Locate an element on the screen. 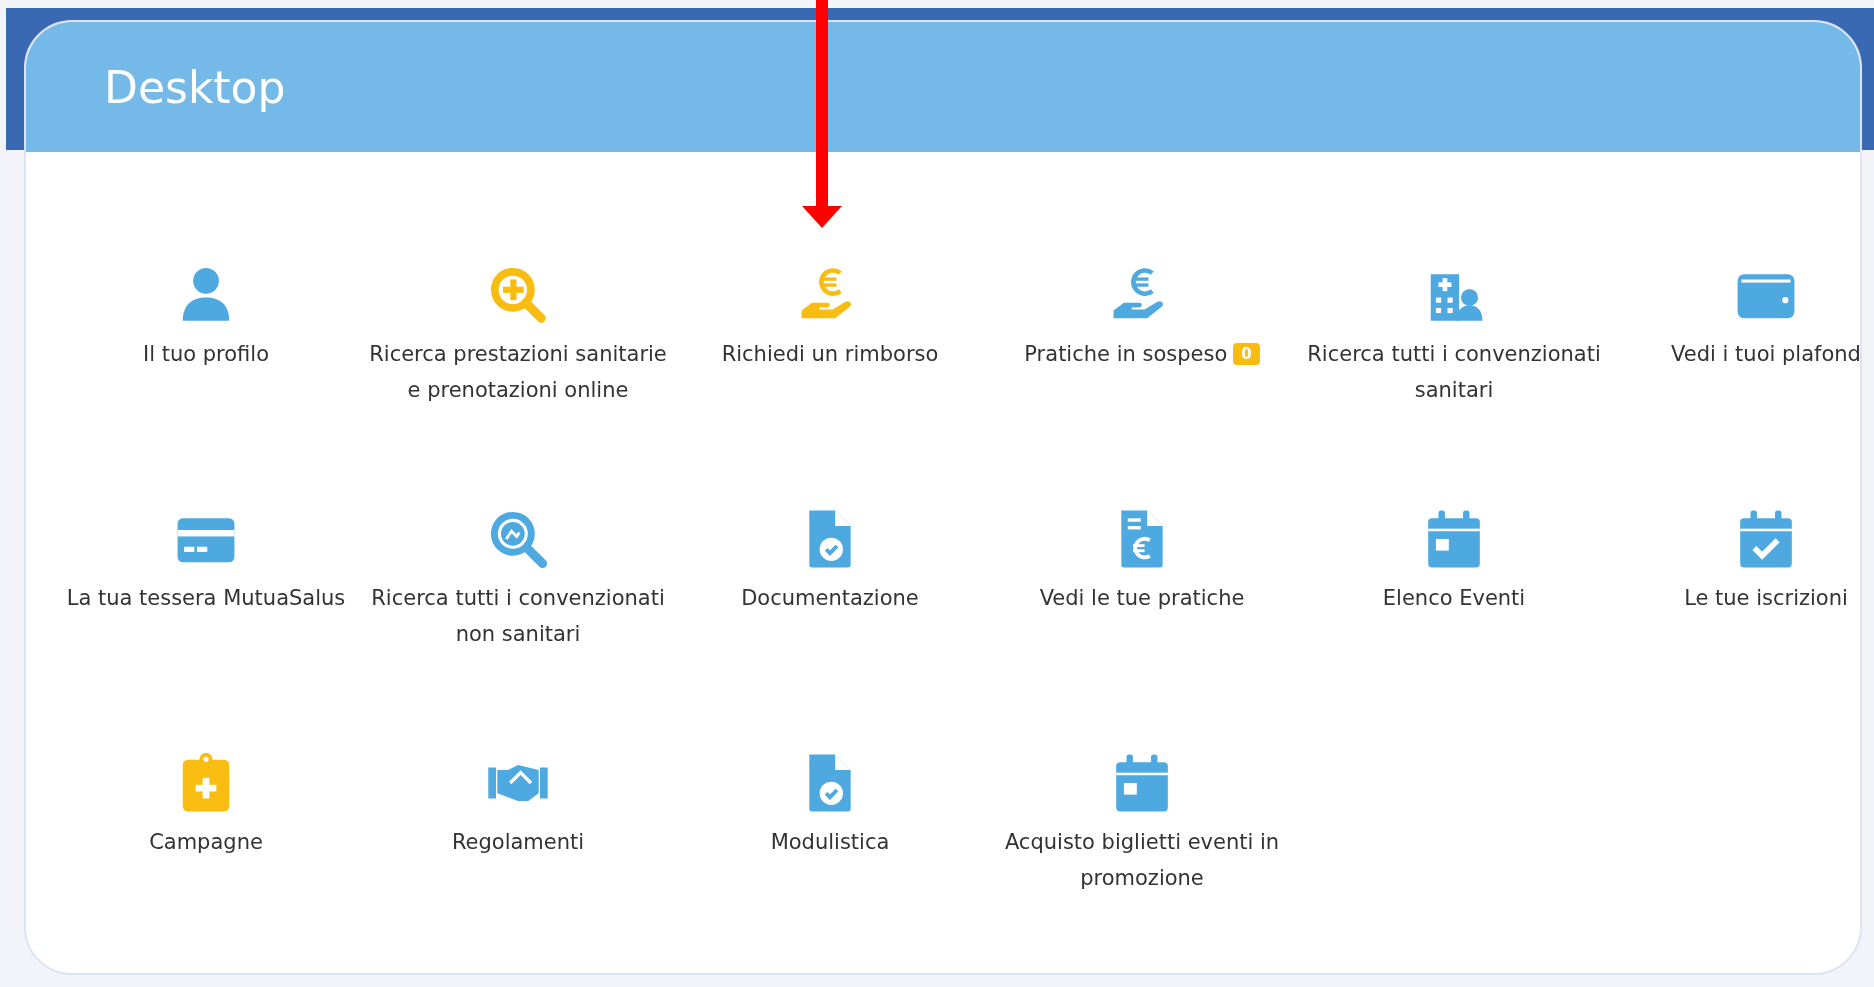  tile-label: Documentazione is located at coordinates (830, 598).